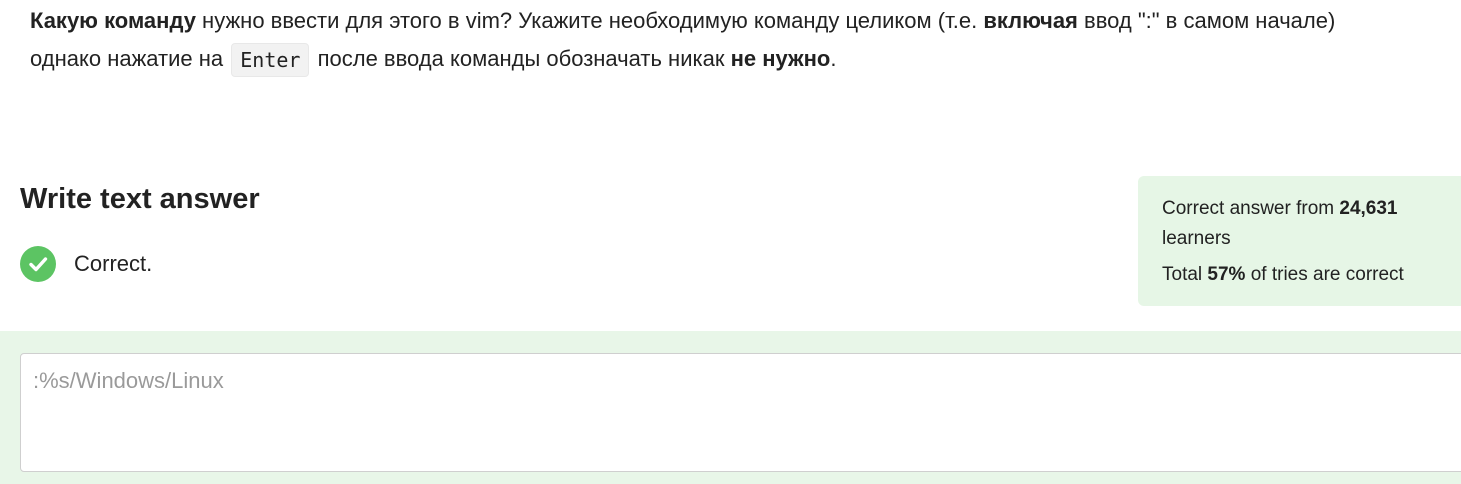 Image resolution: width=1461 pixels, height=484 pixels. What do you see at coordinates (130, 58) in the screenshot?
I see `question-fragment: однако нажатие на` at bounding box center [130, 58].